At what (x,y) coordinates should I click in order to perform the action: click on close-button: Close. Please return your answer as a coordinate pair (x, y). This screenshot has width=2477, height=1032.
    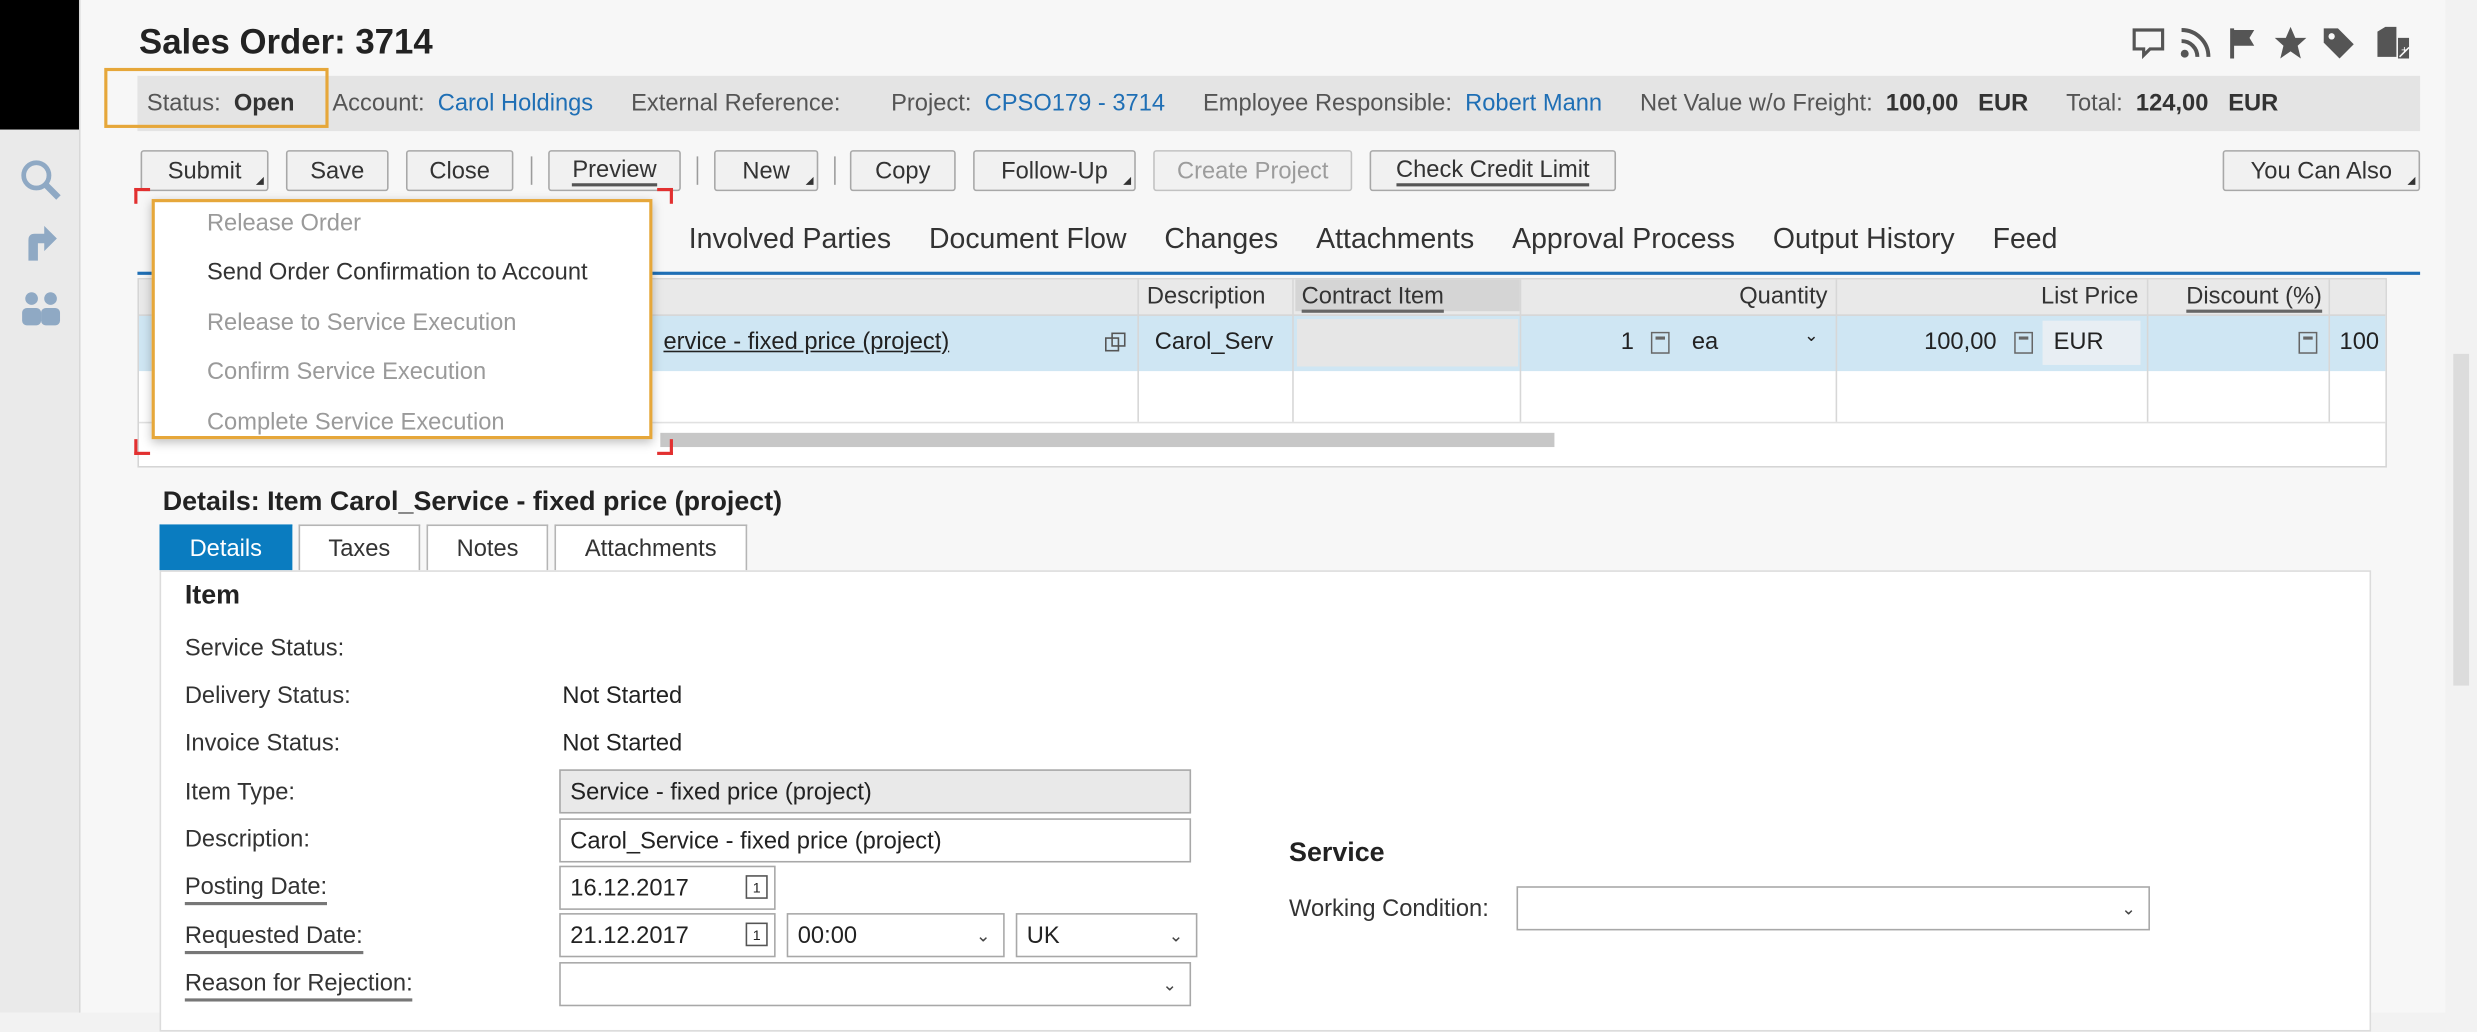
    Looking at the image, I should click on (459, 171).